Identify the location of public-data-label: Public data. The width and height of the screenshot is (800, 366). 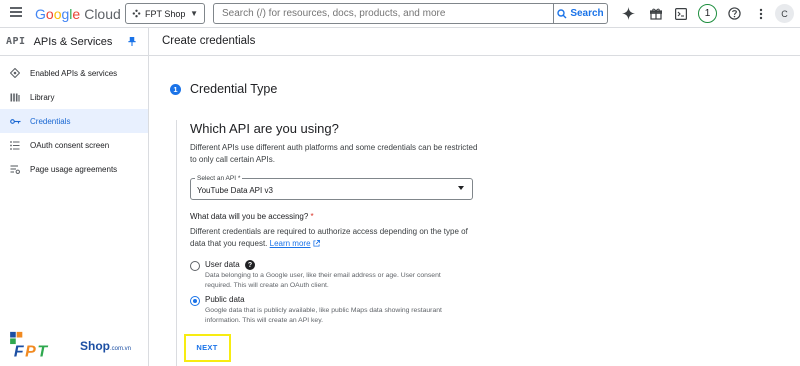
(225, 299).